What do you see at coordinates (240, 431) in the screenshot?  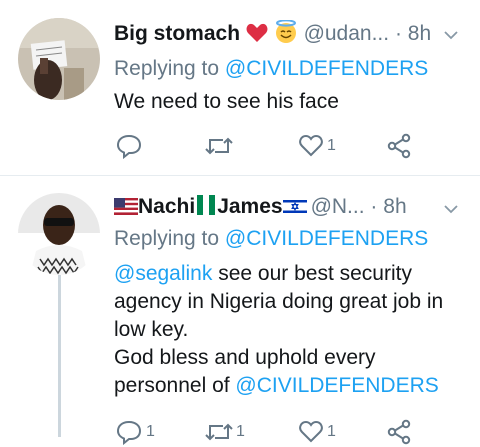 I see `retweet-count: 1` at bounding box center [240, 431].